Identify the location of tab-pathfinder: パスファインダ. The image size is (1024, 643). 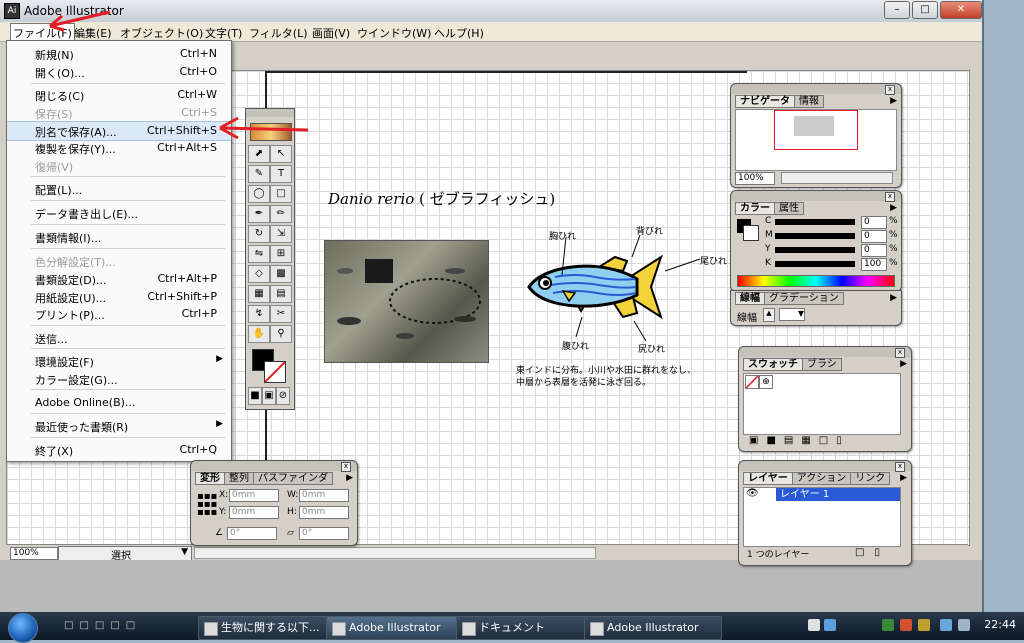
(293, 478).